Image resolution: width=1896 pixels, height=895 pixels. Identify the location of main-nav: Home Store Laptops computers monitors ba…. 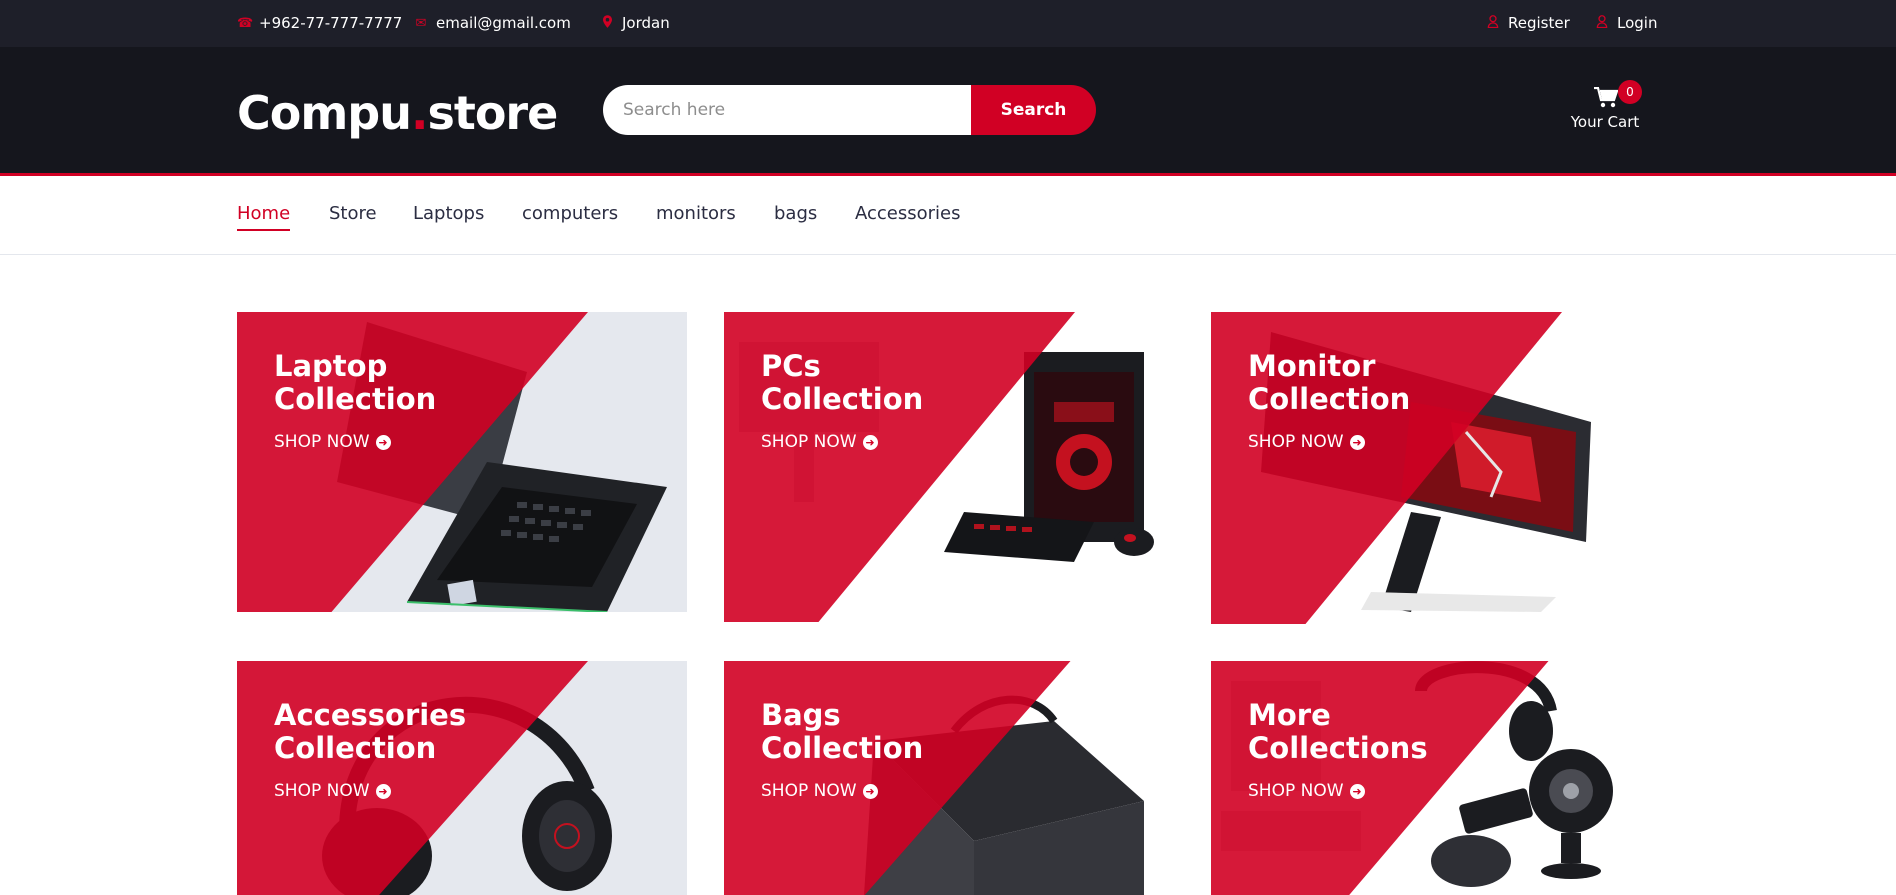
(948, 215).